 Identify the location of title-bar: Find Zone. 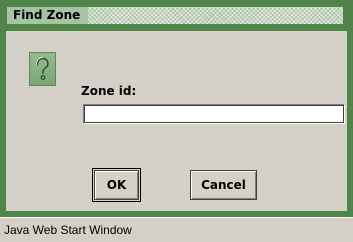
(176, 15).